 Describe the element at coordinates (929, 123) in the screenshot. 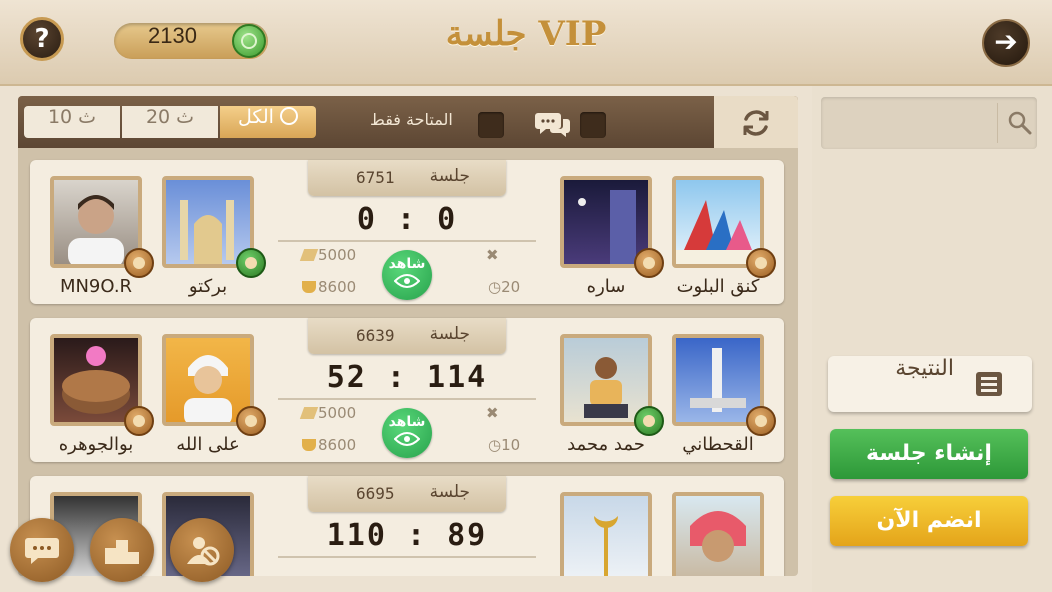

I see `search-input` at that location.